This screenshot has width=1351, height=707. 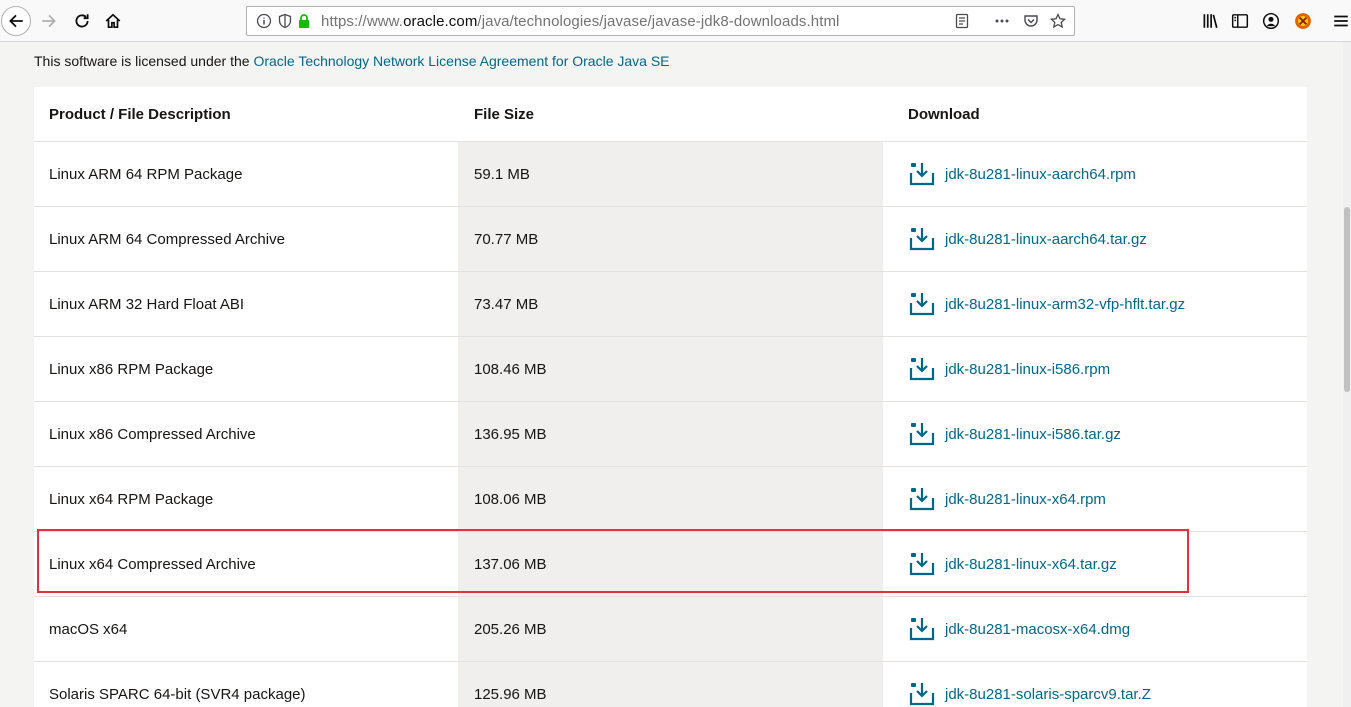 I want to click on download-filename: jdk-8u281-linux-arm32-vfp-hflt.tar.gz, so click(x=1065, y=304).